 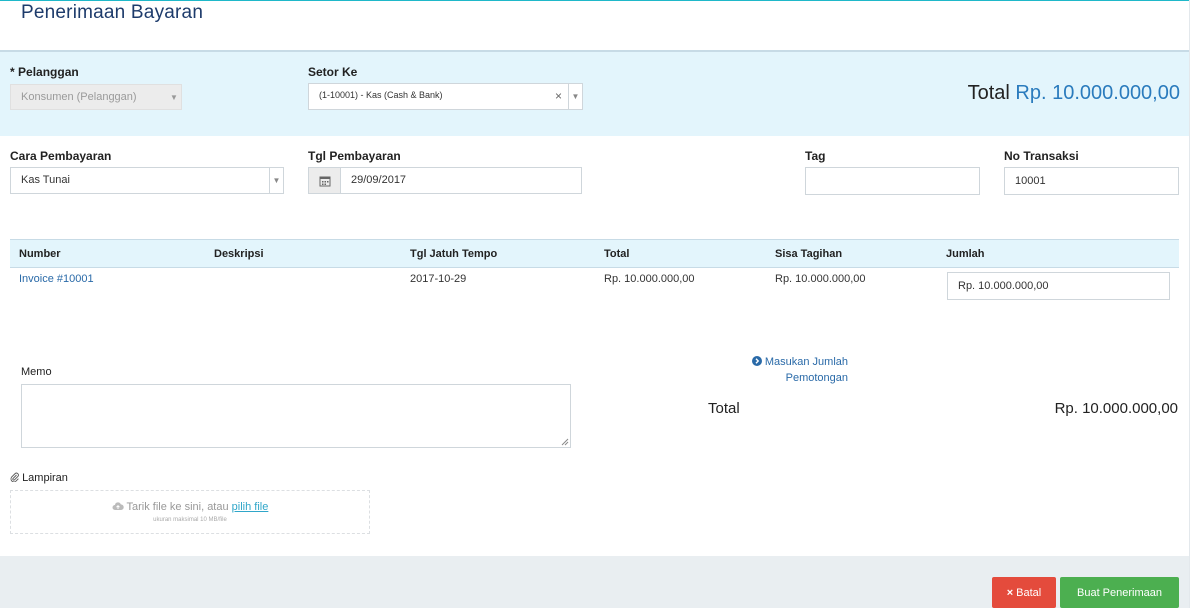 What do you see at coordinates (239, 254) in the screenshot?
I see `col-description: Deskripsi` at bounding box center [239, 254].